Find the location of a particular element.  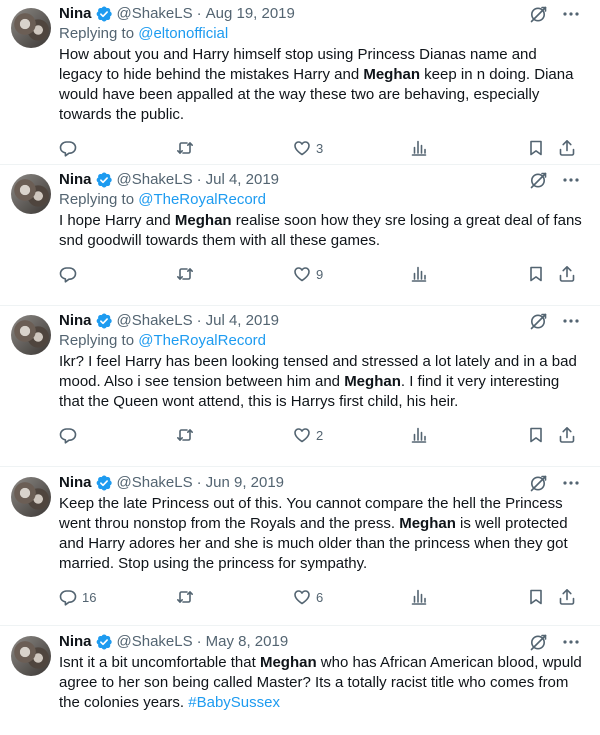

tweet-actions: 9 is located at coordinates (321, 274).